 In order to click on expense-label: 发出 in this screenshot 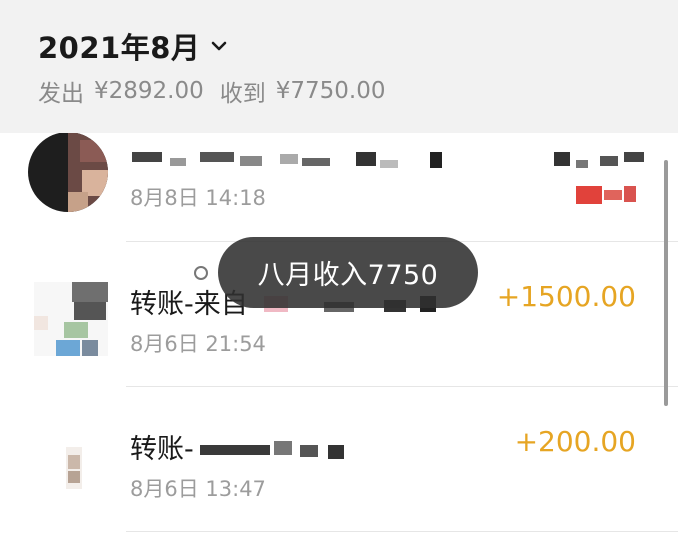, I will do `click(61, 94)`.